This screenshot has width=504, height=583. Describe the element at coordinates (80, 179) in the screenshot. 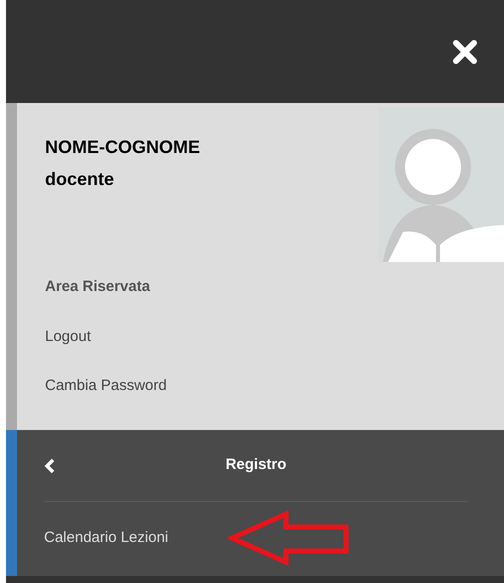

I see `user-role: docente` at that location.